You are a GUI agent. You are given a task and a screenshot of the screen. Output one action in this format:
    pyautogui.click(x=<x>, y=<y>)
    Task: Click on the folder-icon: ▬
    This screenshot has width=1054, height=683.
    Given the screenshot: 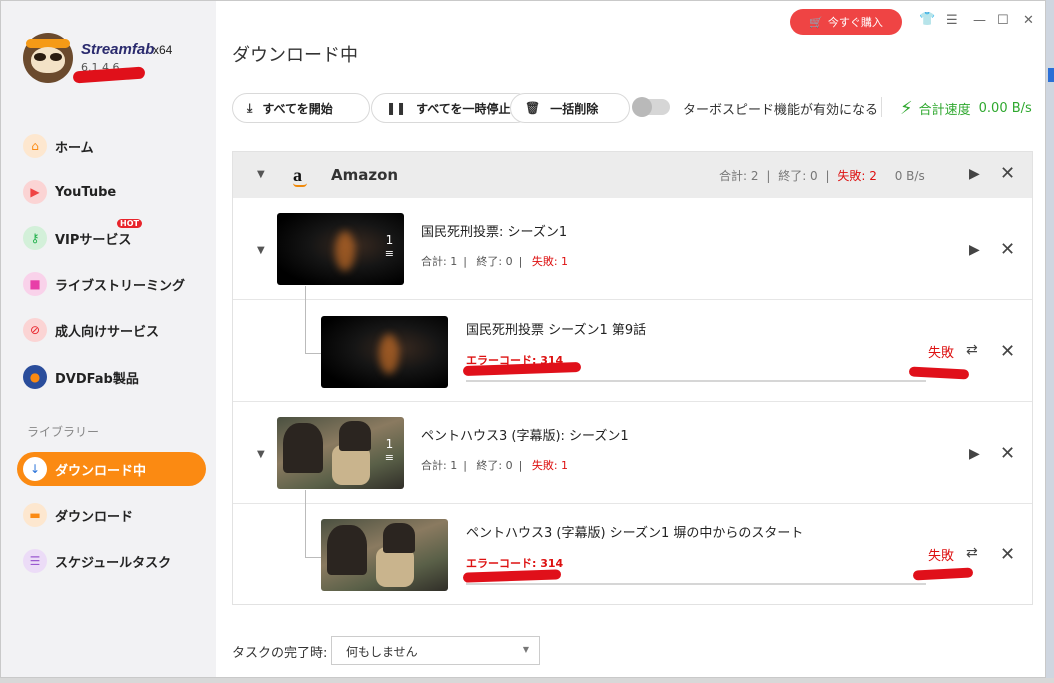 What is the action you would take?
    pyautogui.click(x=35, y=515)
    